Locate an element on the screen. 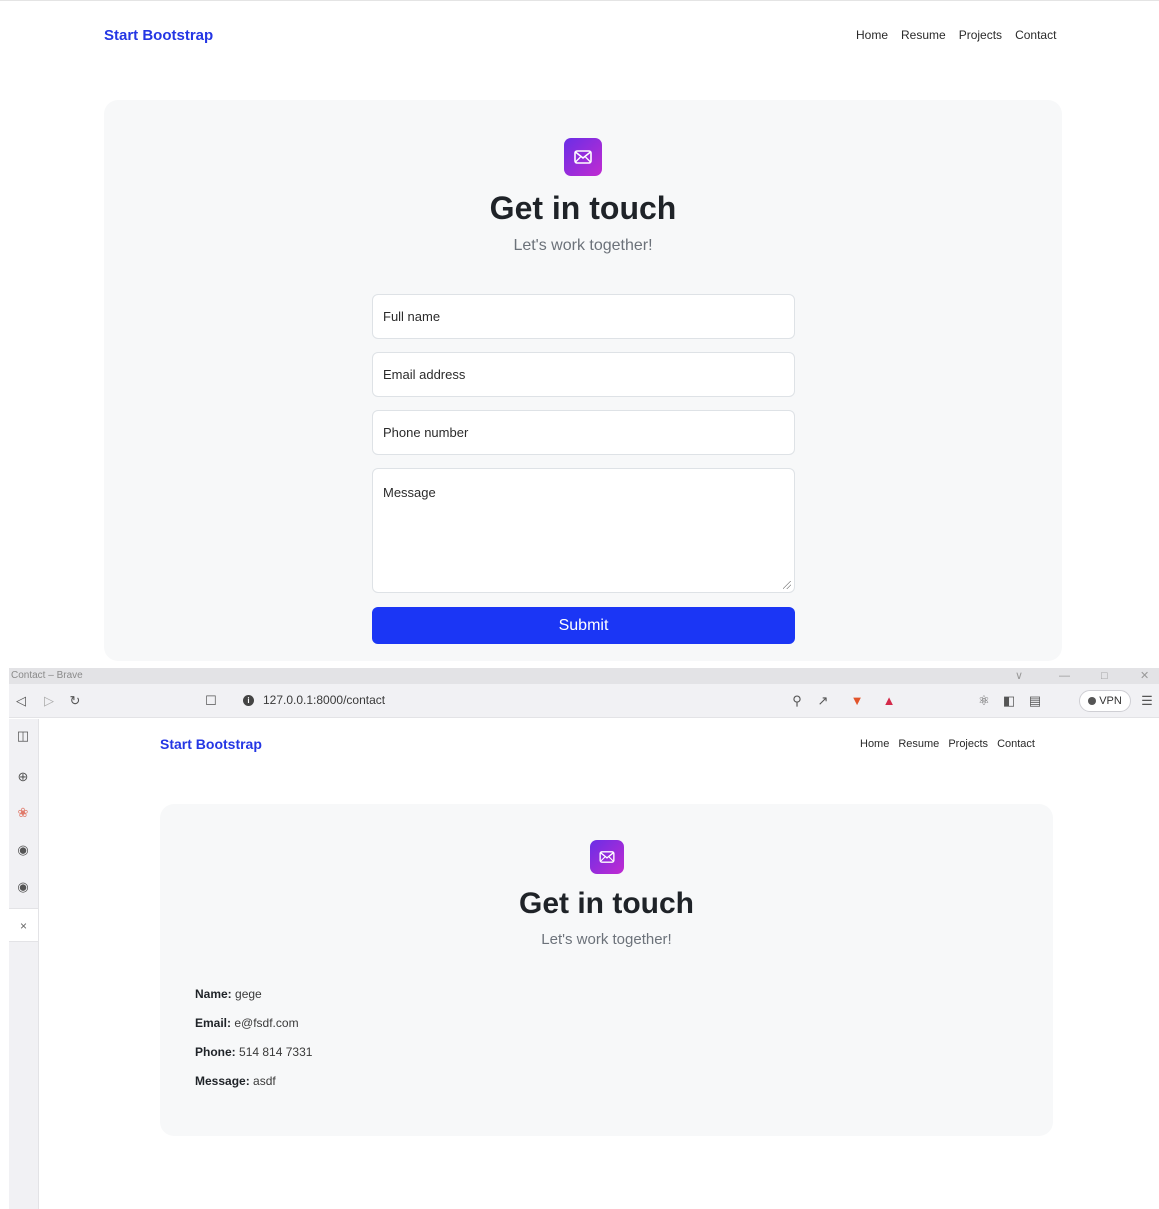  zoom-icon: ⚲ is located at coordinates (797, 701).